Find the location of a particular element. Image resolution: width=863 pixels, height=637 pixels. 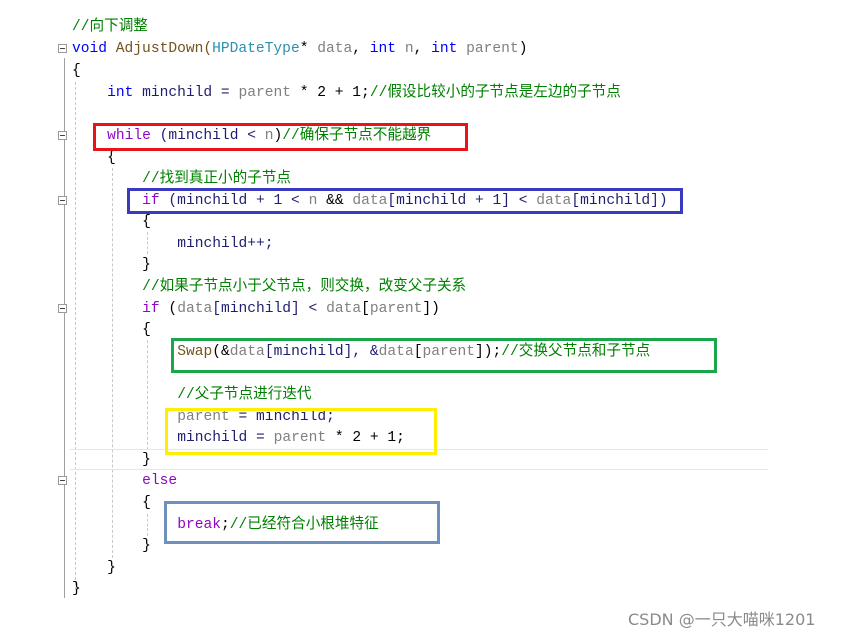

highlight-box-yellow is located at coordinates (301, 431).